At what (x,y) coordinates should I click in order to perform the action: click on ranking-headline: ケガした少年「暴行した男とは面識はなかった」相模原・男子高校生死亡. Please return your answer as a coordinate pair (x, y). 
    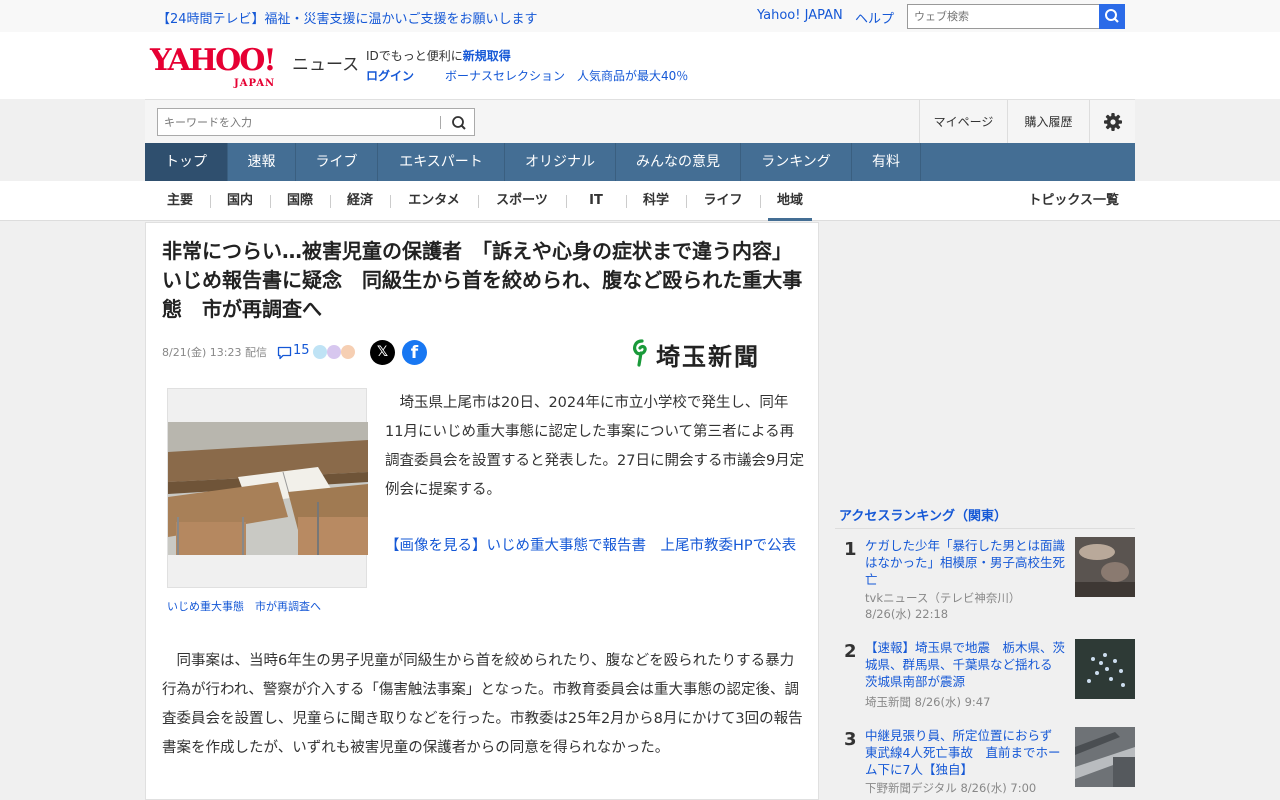
    Looking at the image, I should click on (965, 562).